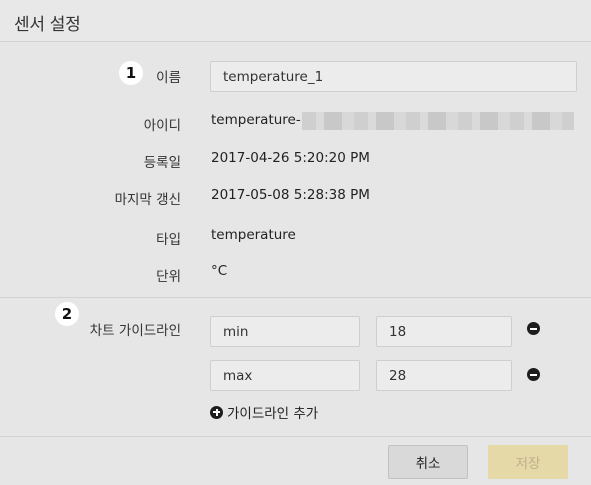 Image resolution: width=591 pixels, height=485 pixels. What do you see at coordinates (290, 195) in the screenshot?
I see `last-update-value: 2017-05-08 5:28:38 PM` at bounding box center [290, 195].